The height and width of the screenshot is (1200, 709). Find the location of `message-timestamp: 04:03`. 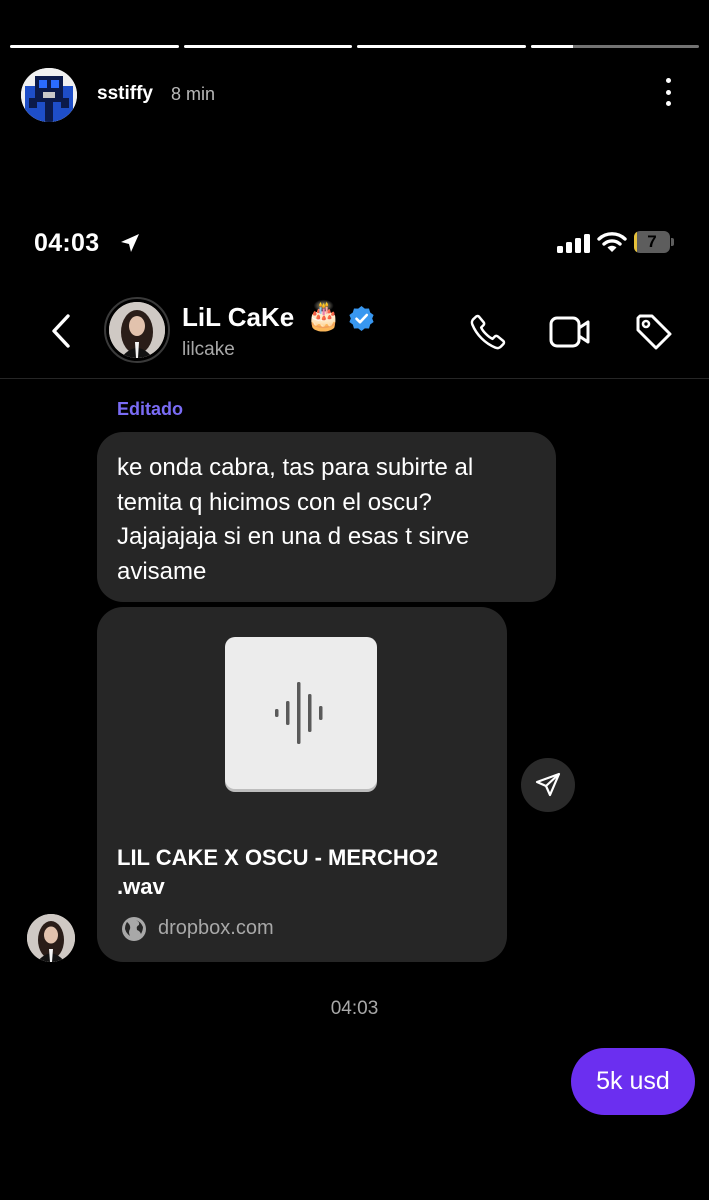

message-timestamp: 04:03 is located at coordinates (354, 1008).